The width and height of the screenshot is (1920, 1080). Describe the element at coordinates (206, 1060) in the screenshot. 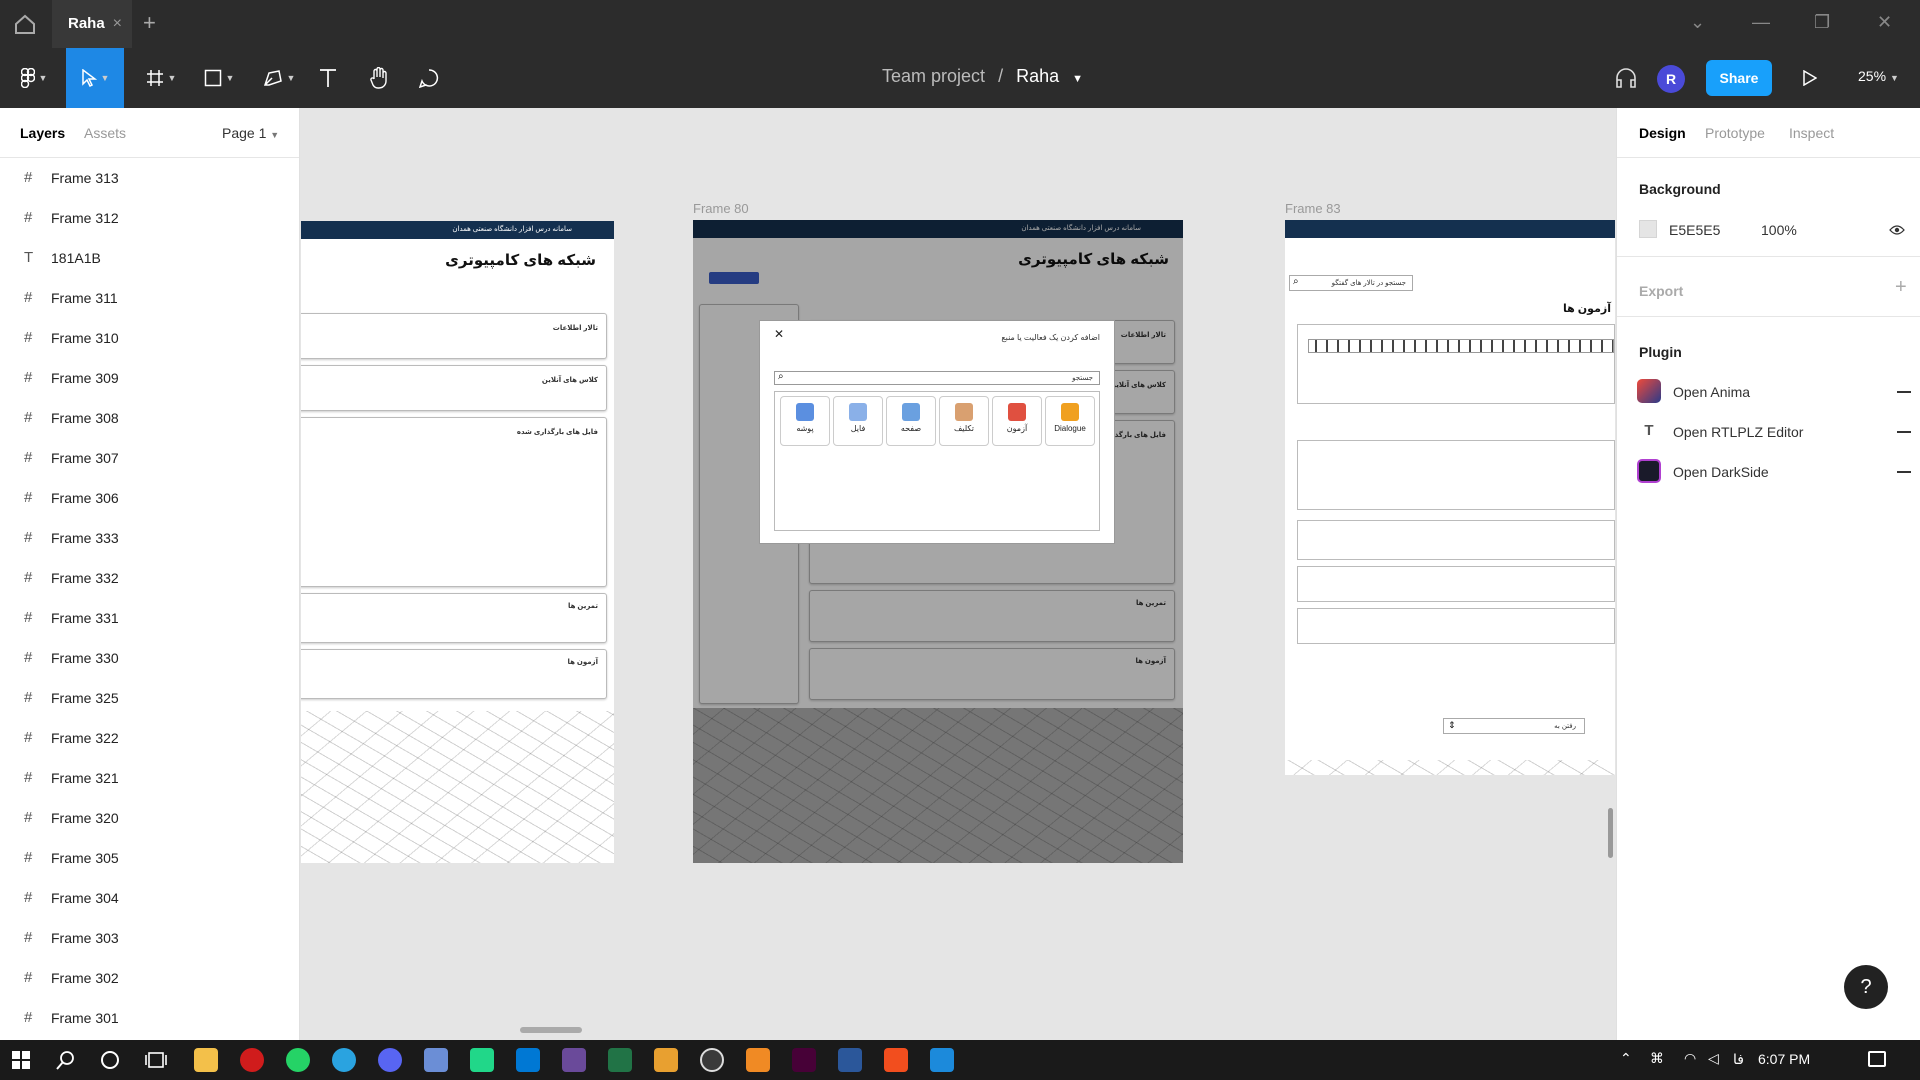

I see `file-explorer-icon` at that location.